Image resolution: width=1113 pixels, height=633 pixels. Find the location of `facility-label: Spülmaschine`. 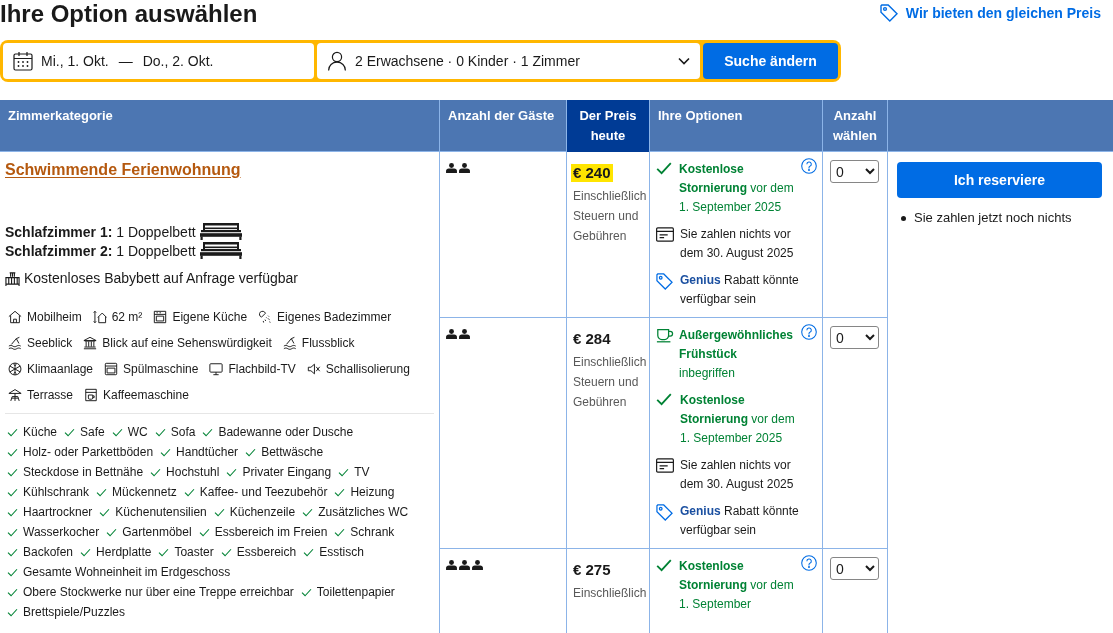

facility-label: Spülmaschine is located at coordinates (161, 369).